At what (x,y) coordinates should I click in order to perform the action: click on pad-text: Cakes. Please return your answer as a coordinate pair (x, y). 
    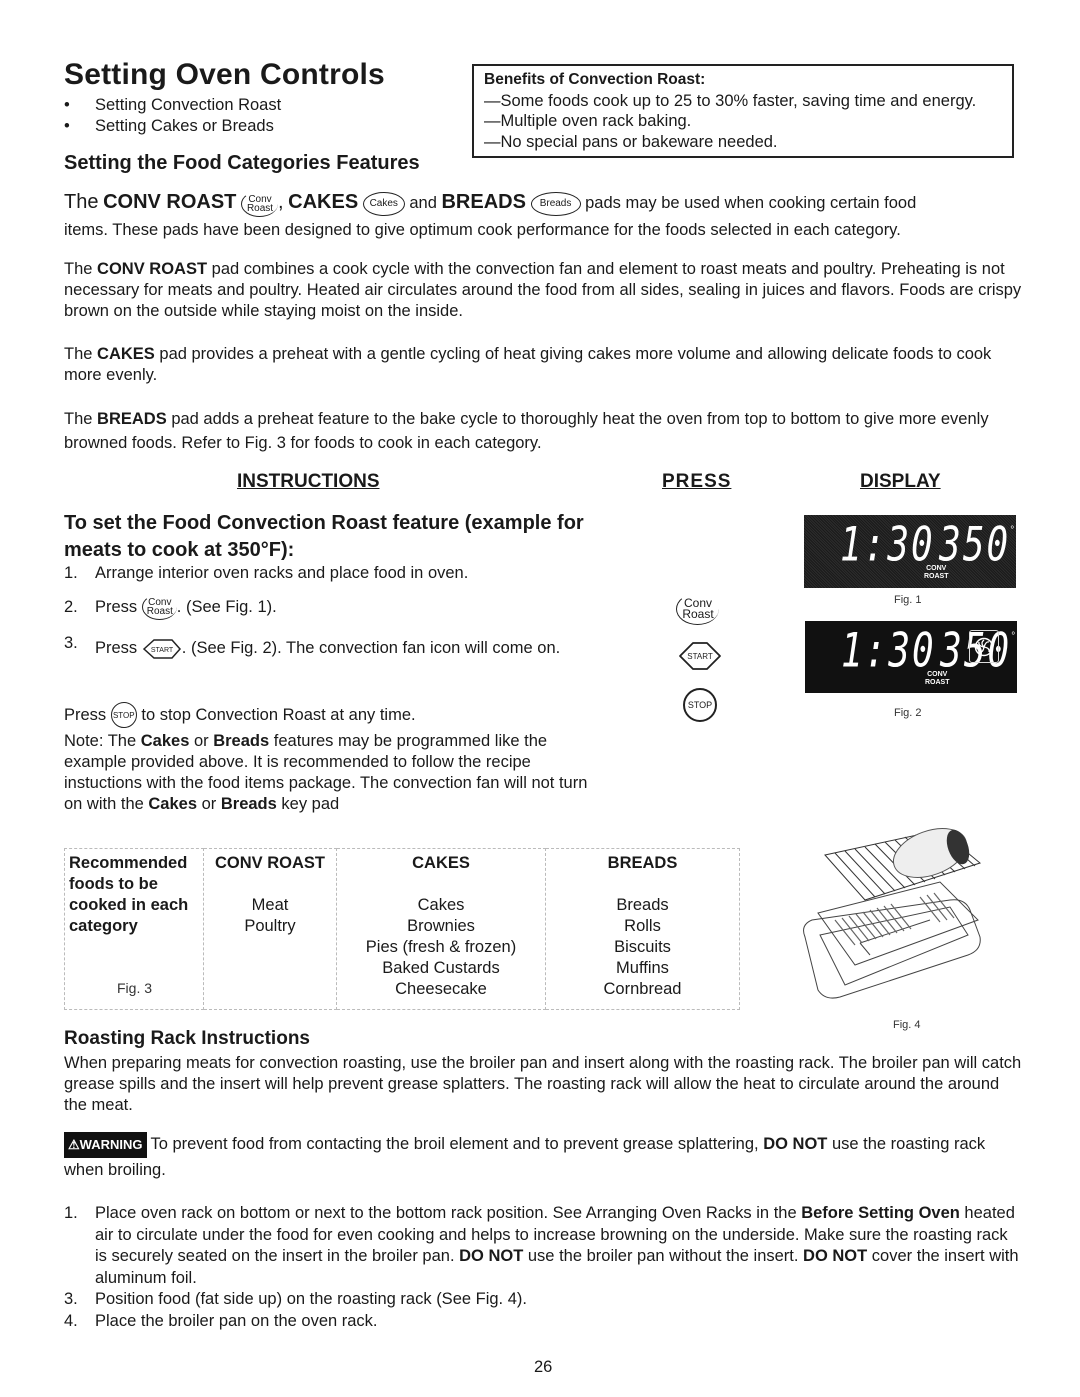
    Looking at the image, I should click on (383, 204).